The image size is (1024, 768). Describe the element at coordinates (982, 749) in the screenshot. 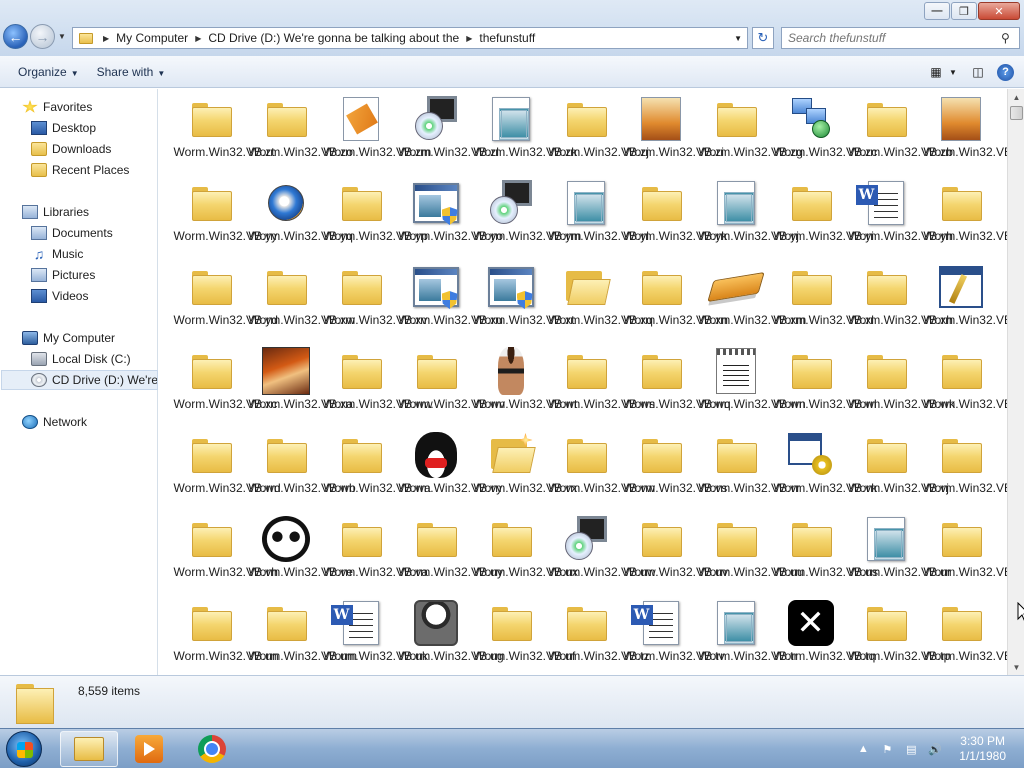

I see `clock: 3:30 PM 1/1/1980` at that location.